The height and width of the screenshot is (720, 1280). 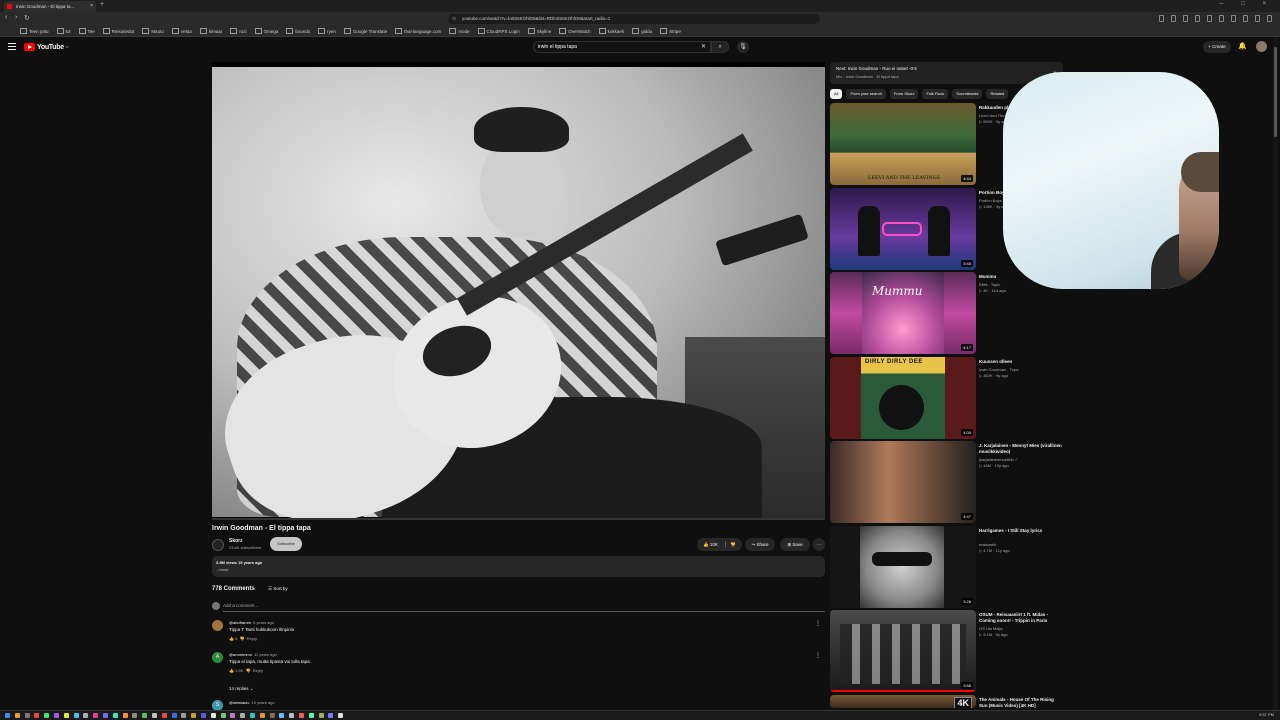 What do you see at coordinates (703, 47) in the screenshot?
I see `clear-search-icon: ✕` at bounding box center [703, 47].